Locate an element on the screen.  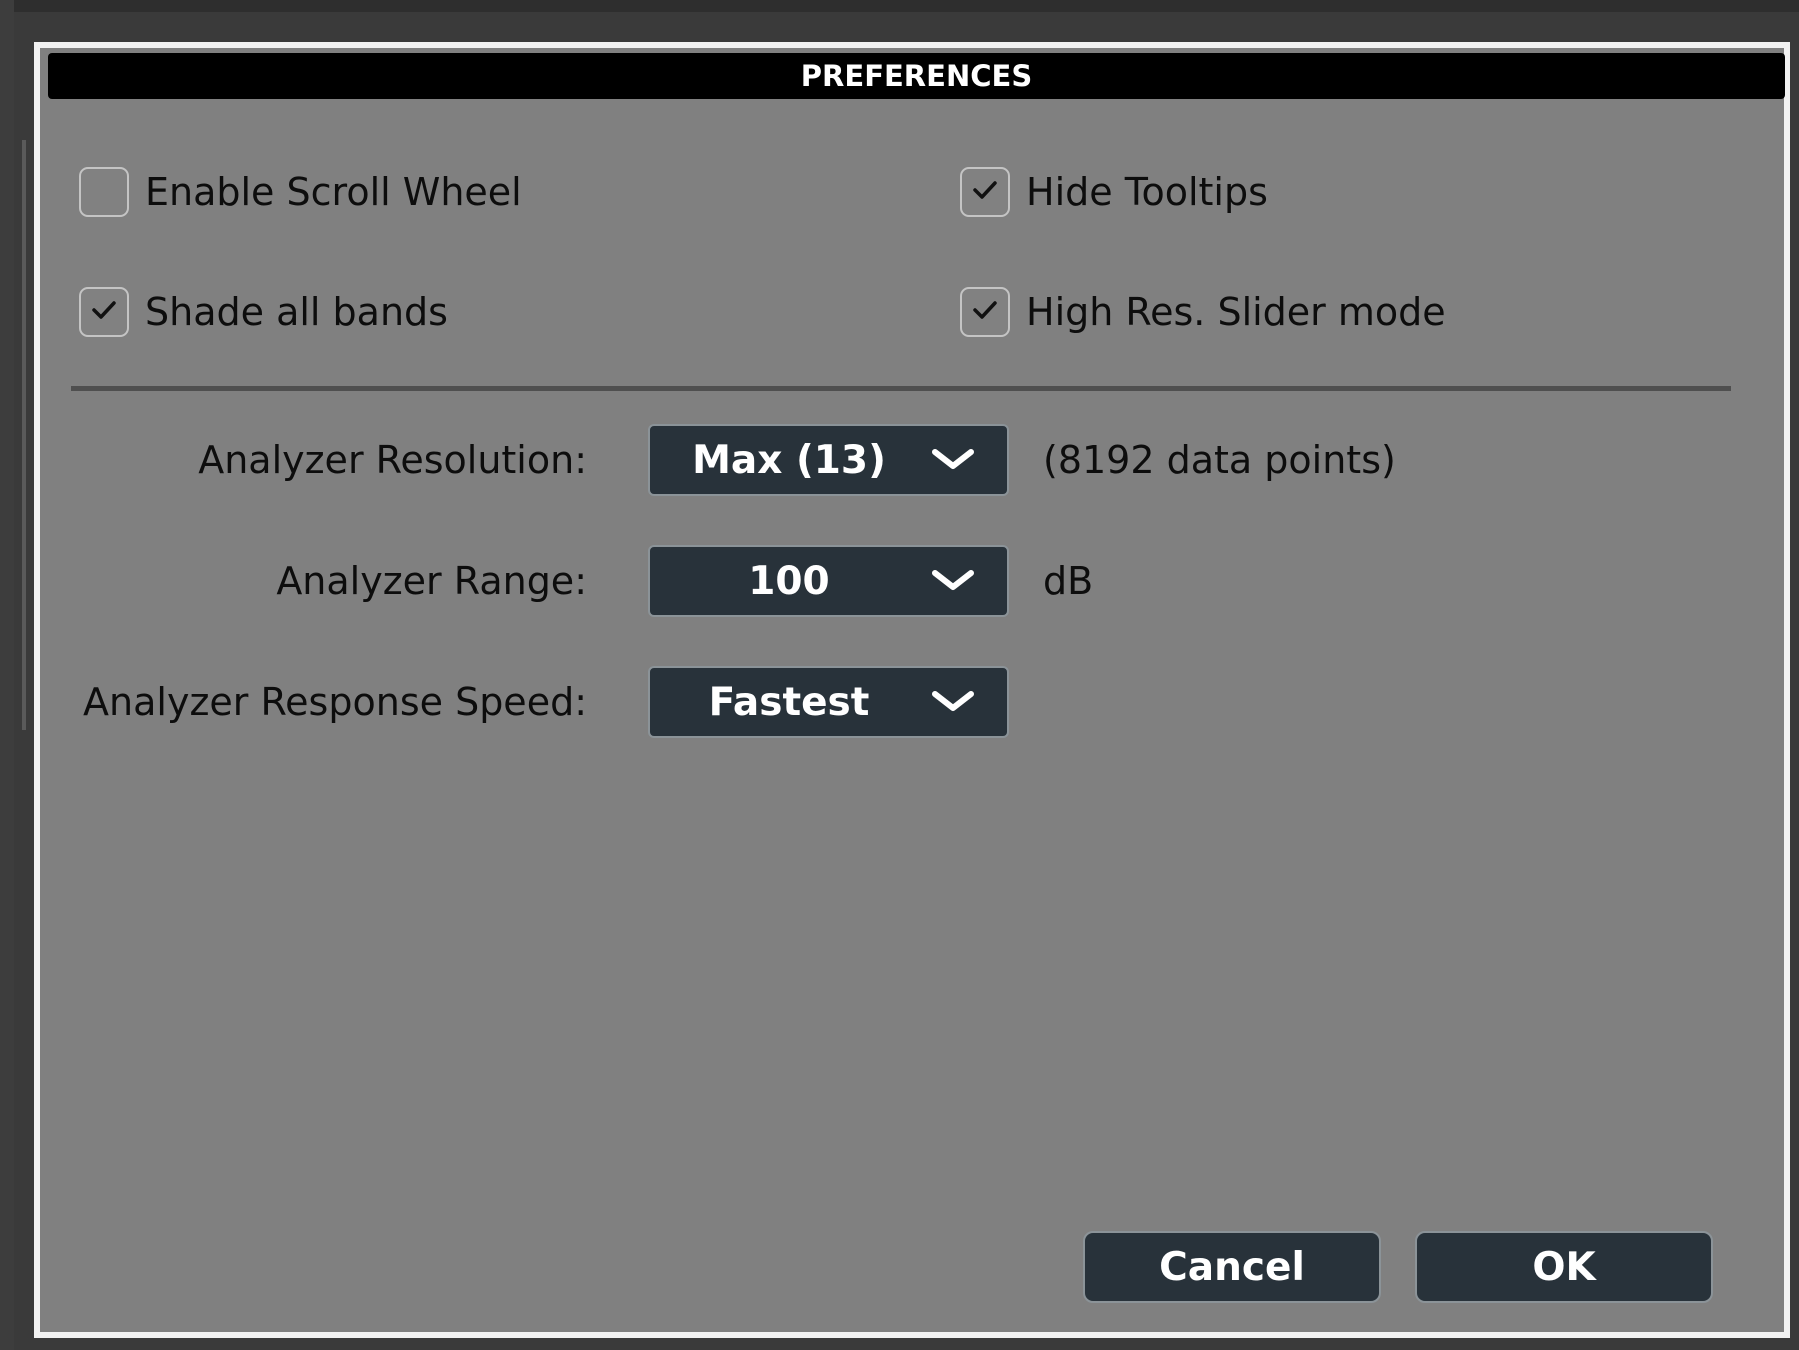
checkbox-row-high-res-slider-mode: High Res. Slider mode is located at coordinates (1203, 312).